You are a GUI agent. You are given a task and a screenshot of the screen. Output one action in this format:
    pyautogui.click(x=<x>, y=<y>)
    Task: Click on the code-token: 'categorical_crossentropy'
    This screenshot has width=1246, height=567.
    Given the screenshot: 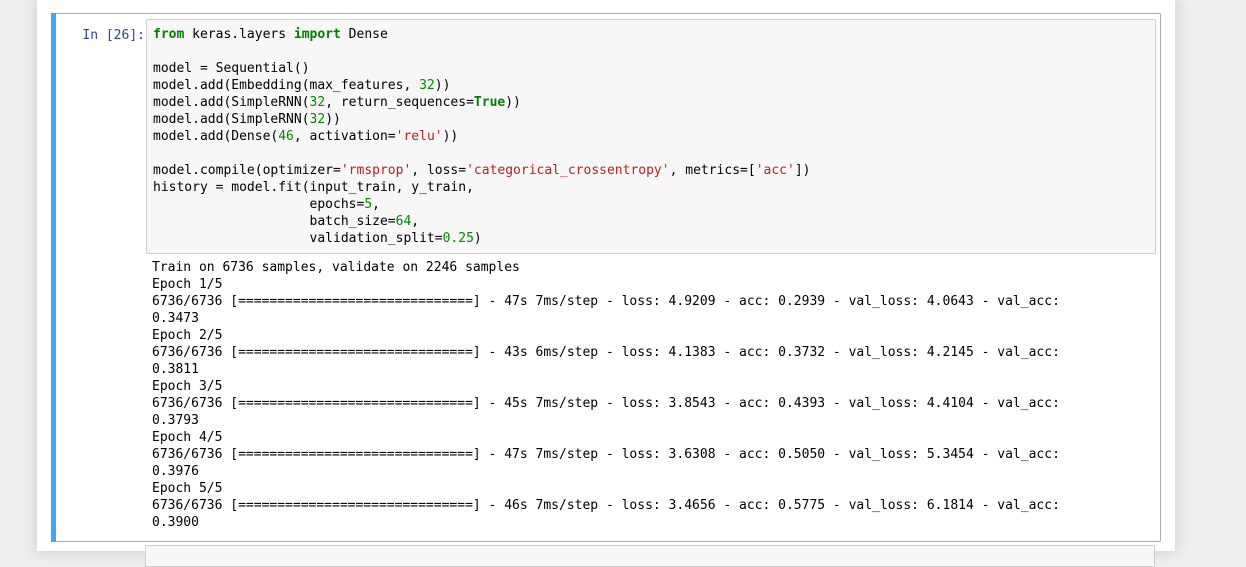 What is the action you would take?
    pyautogui.click(x=568, y=170)
    